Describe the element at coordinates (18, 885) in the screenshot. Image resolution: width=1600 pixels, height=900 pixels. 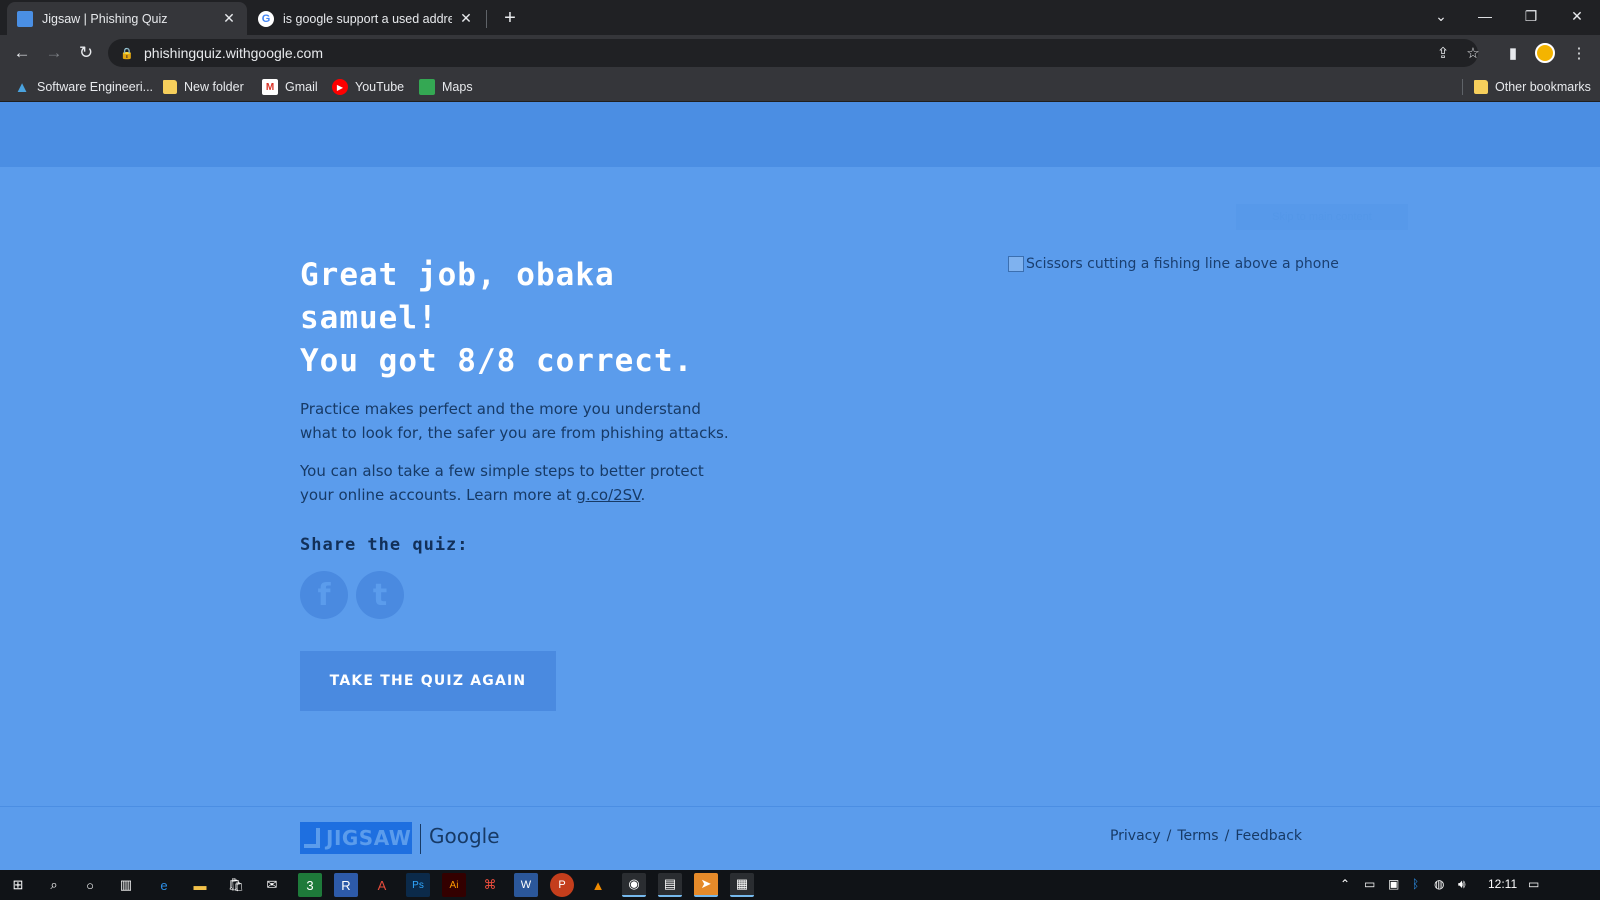
I see `windows-start-icon: ⊞` at that location.